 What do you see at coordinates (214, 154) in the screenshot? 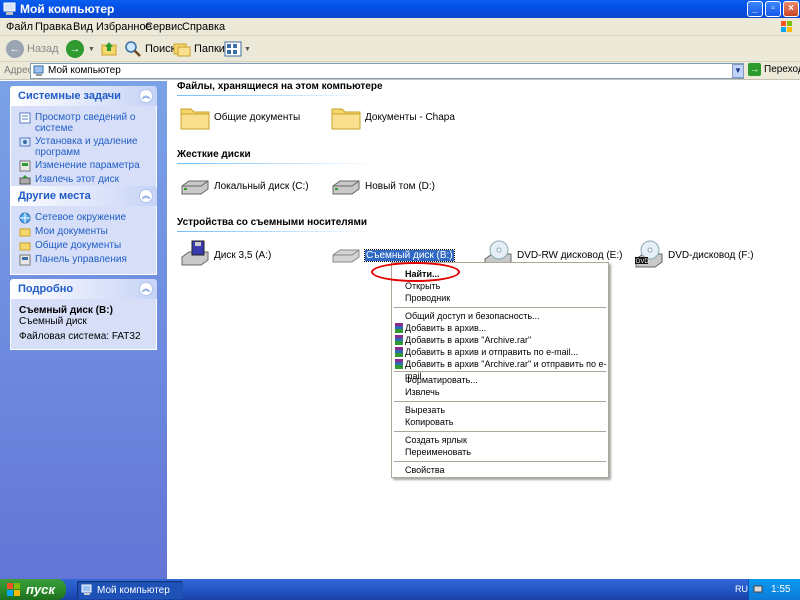
I see `section-hard-disks: Жесткие диски` at bounding box center [214, 154].